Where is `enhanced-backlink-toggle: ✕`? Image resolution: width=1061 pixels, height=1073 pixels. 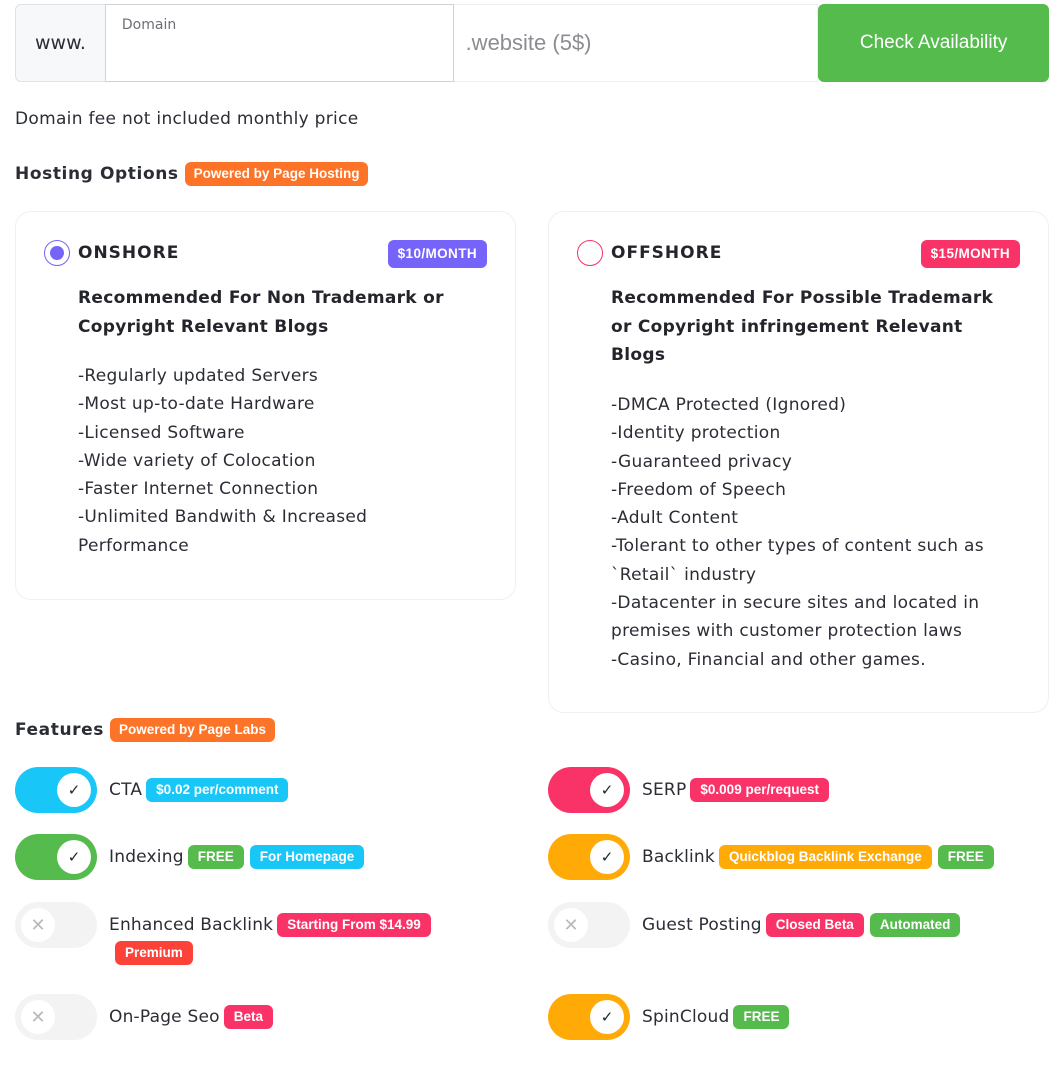
enhanced-backlink-toggle: ✕ is located at coordinates (56, 925).